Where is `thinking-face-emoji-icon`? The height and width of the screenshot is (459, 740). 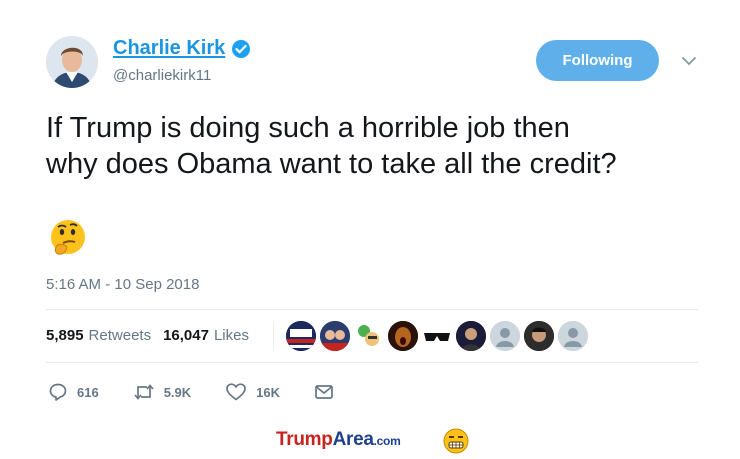
thinking-face-emoji-icon is located at coordinates (68, 238).